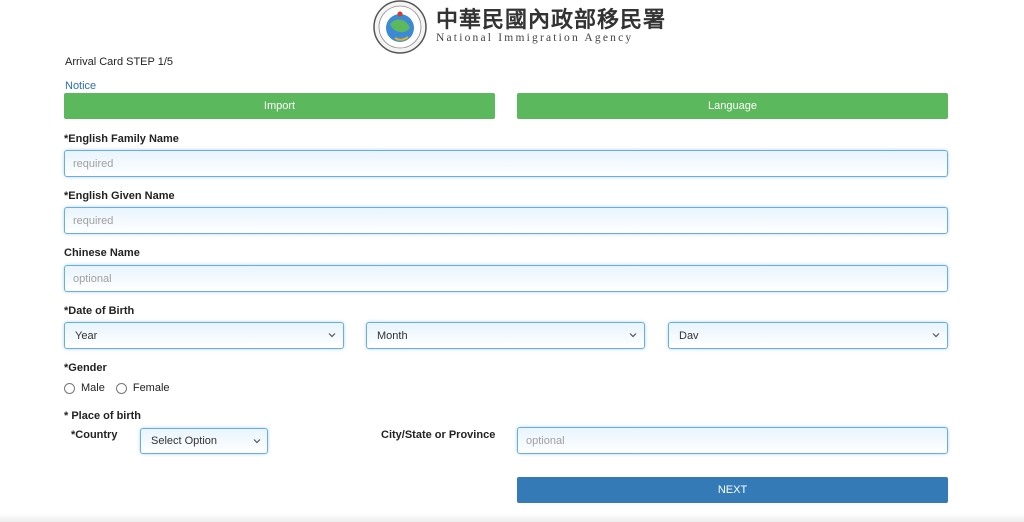 The height and width of the screenshot is (522, 1024). What do you see at coordinates (506, 220) in the screenshot?
I see `given-name-input` at bounding box center [506, 220].